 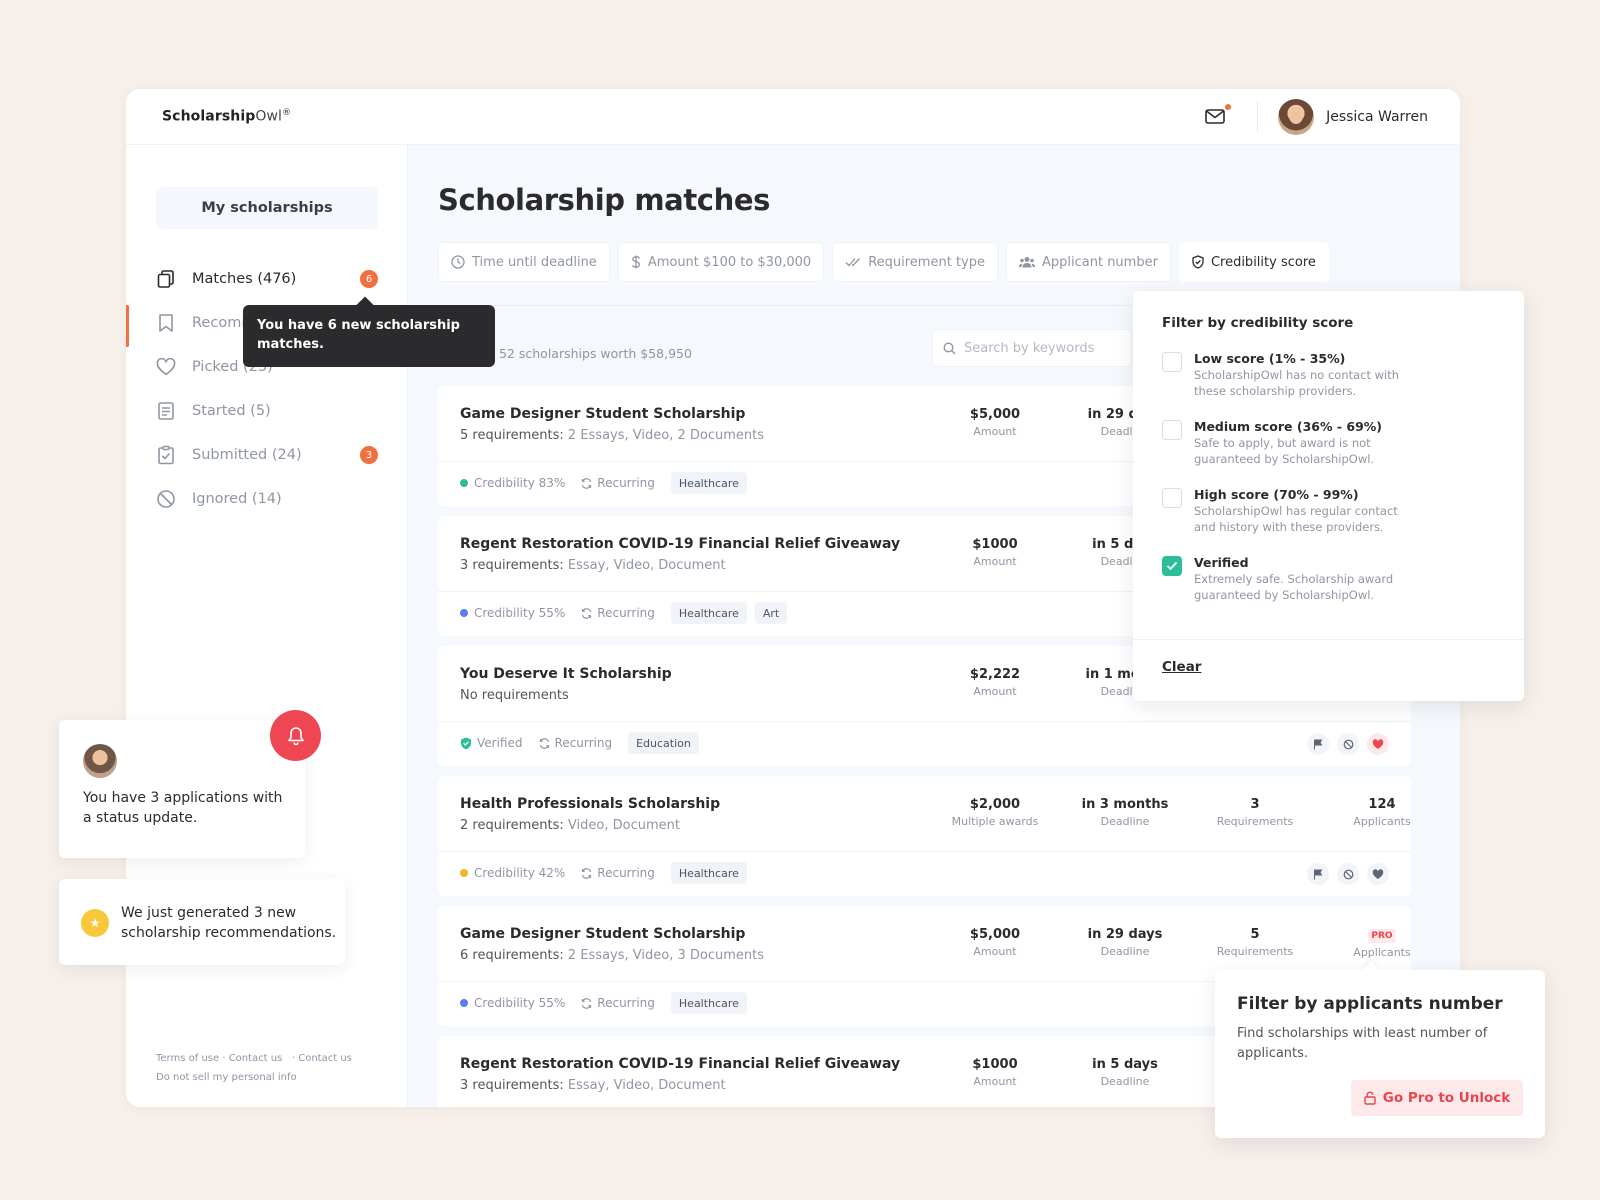 What do you see at coordinates (853, 262) in the screenshot?
I see `double-check-icon` at bounding box center [853, 262].